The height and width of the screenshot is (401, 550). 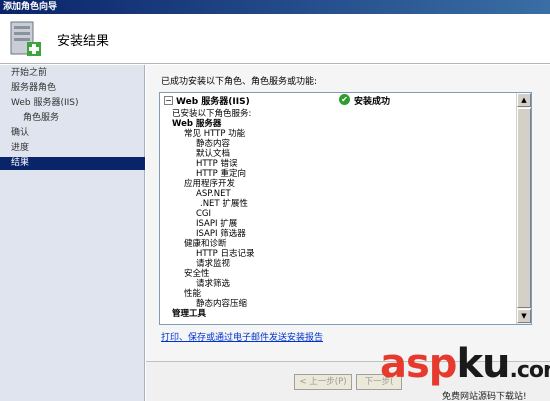 I want to click on tree-item: HTTP 错误, so click(x=217, y=164).